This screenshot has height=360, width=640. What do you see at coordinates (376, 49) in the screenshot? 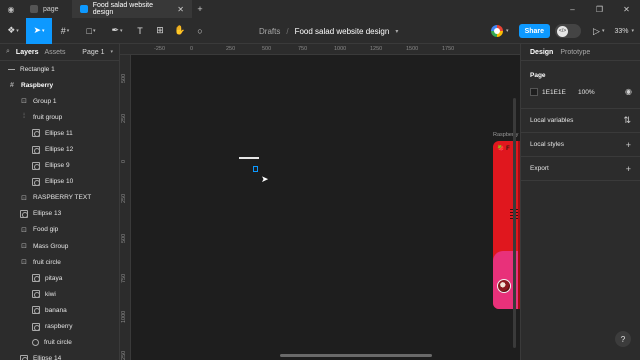
I see `ruler-tick-label: 1250` at bounding box center [376, 49].